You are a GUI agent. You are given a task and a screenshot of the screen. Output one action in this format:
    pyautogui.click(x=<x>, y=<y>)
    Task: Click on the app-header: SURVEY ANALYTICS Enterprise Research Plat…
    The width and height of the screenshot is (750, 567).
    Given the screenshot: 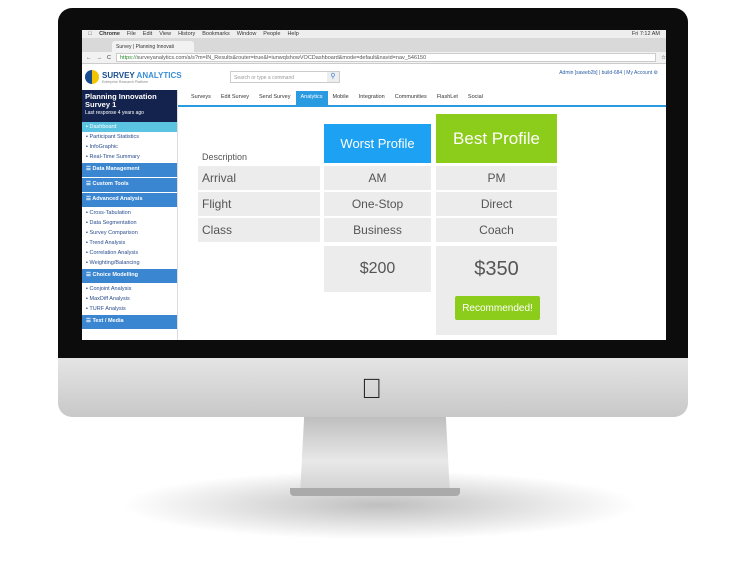 What is the action you would take?
    pyautogui.click(x=374, y=77)
    